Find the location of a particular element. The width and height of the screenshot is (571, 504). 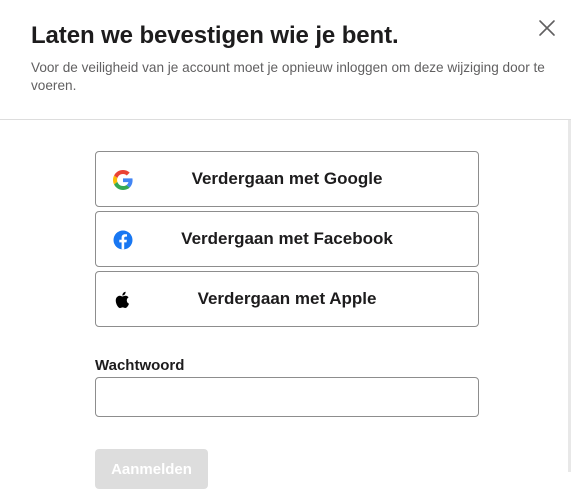

continue-facebook-label: Verdergaan met Facebook is located at coordinates (287, 238).